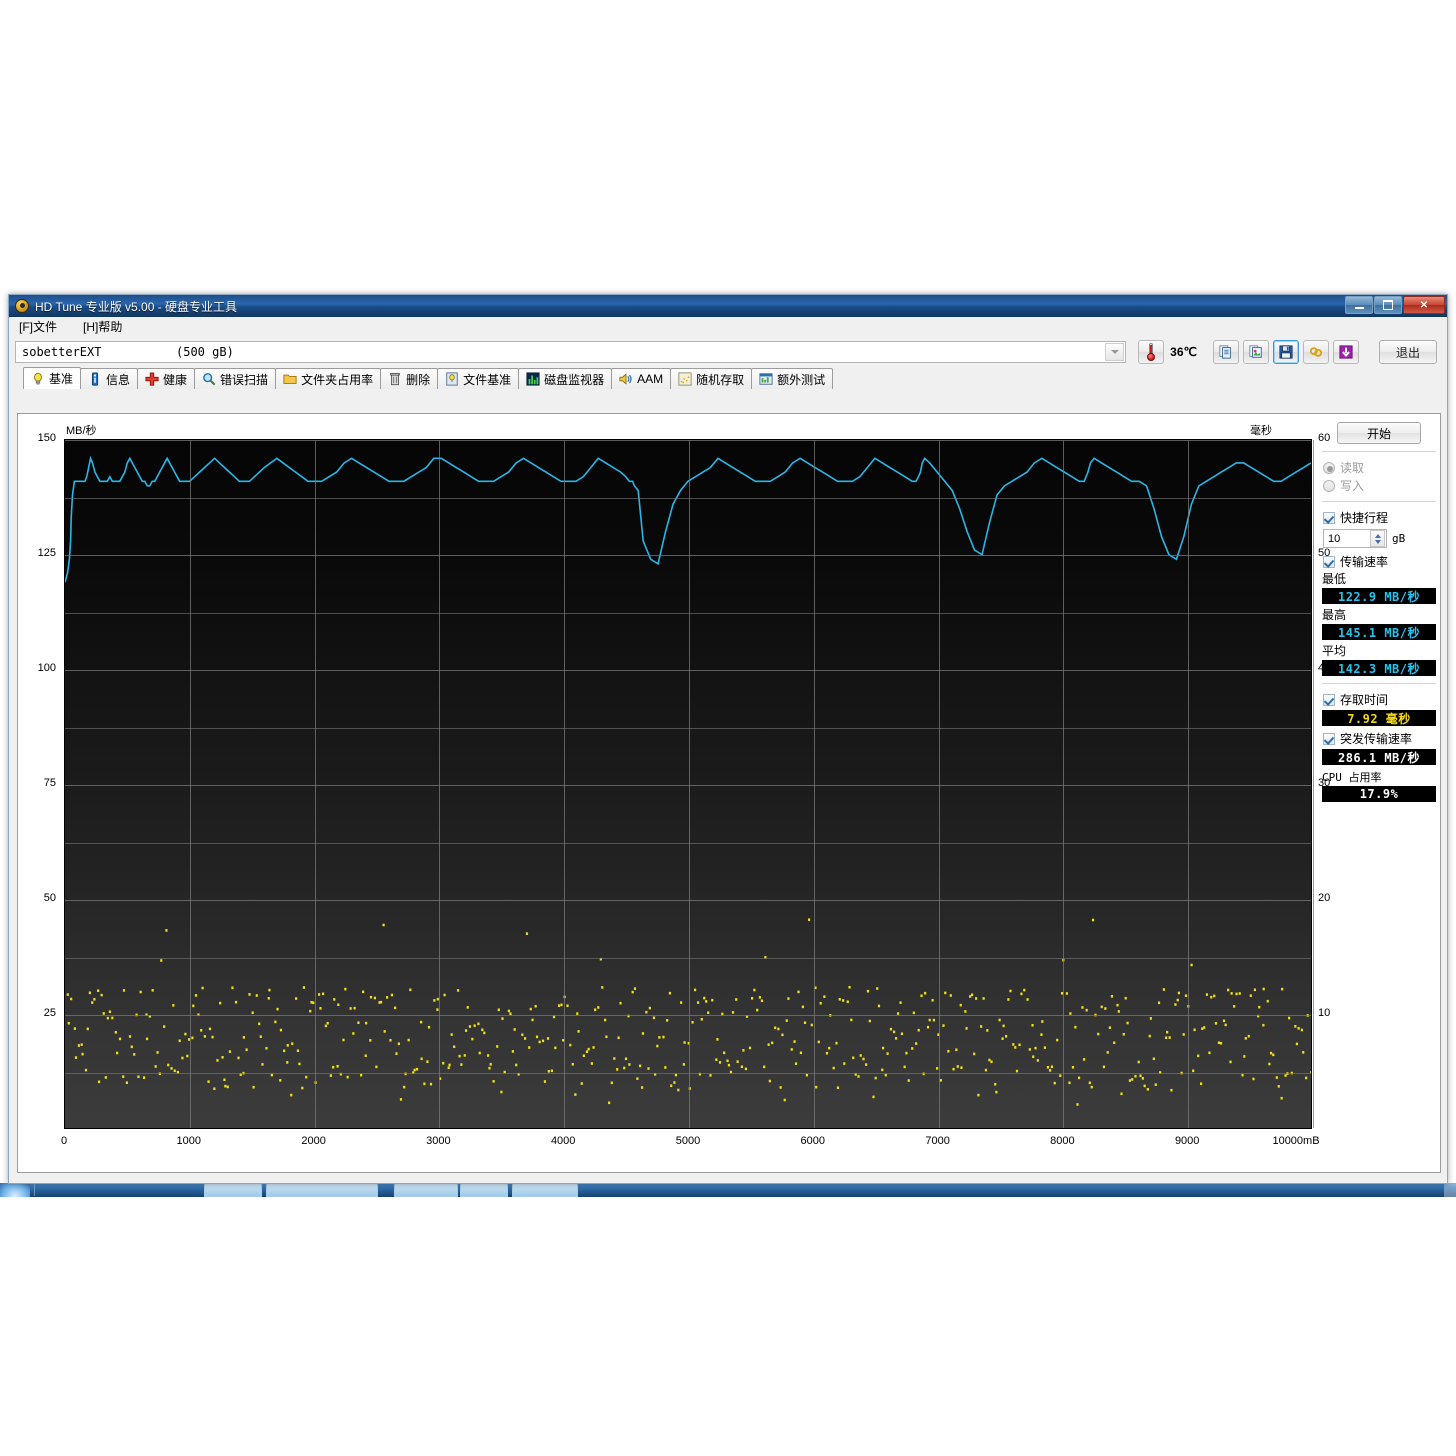  What do you see at coordinates (1408, 352) in the screenshot?
I see `exit-button: 退出` at bounding box center [1408, 352].